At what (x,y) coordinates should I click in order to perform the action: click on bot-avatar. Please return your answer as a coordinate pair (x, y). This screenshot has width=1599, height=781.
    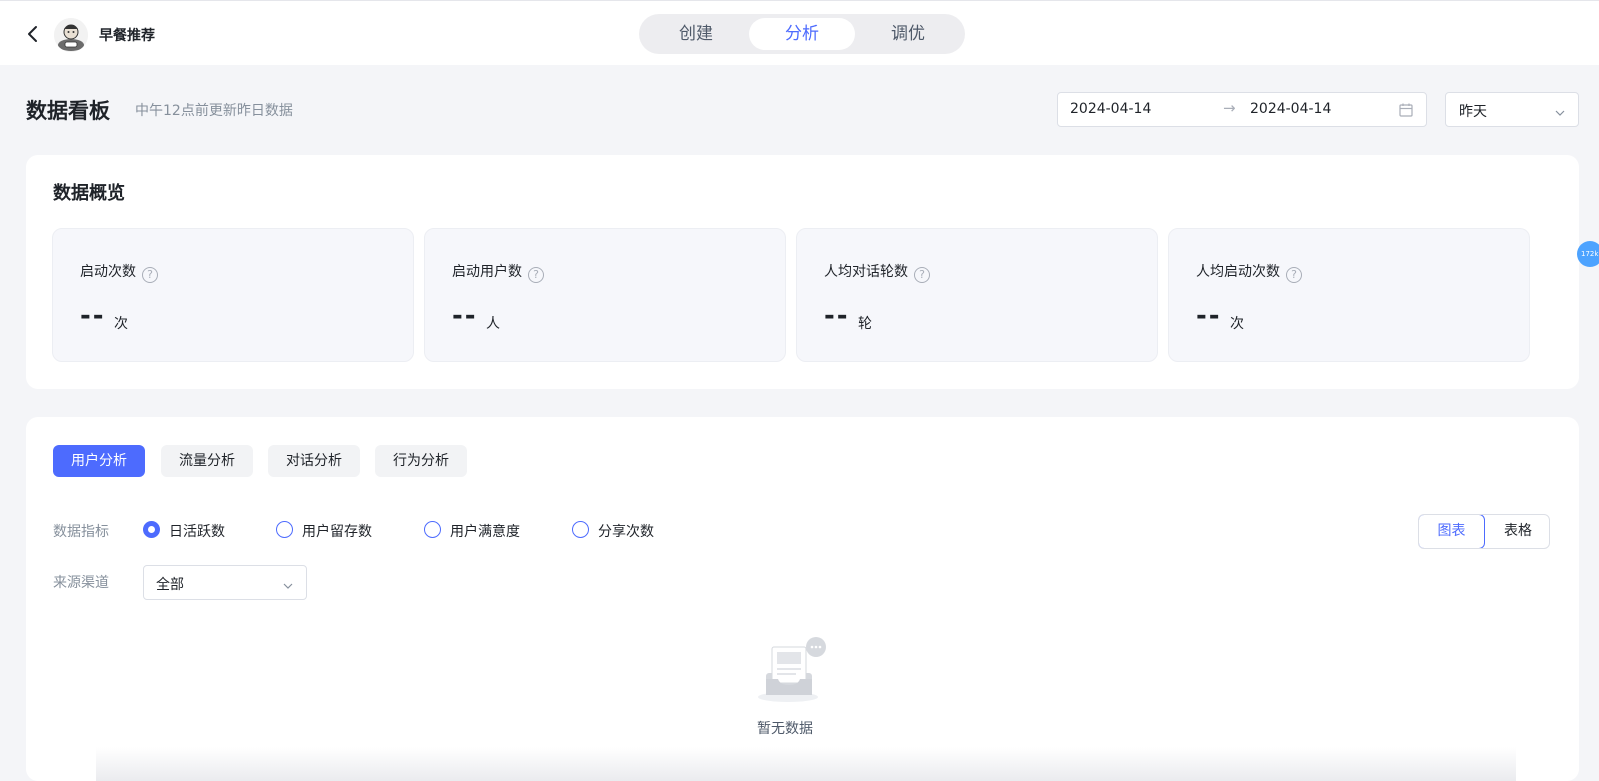
    Looking at the image, I should click on (71, 35).